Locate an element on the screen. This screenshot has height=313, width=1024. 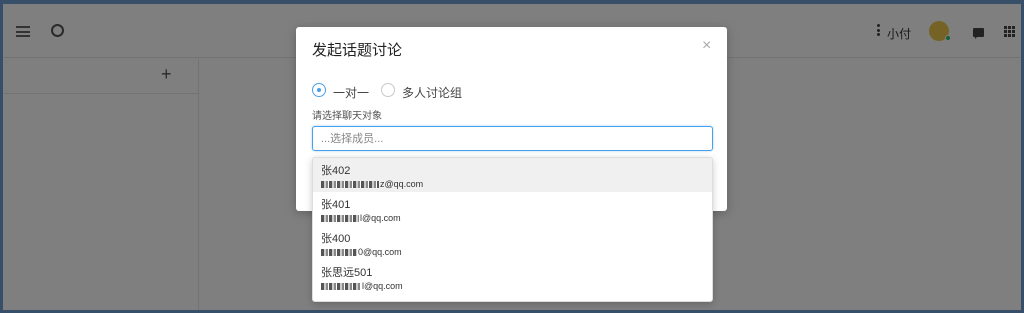
close-icon: × is located at coordinates (706, 46).